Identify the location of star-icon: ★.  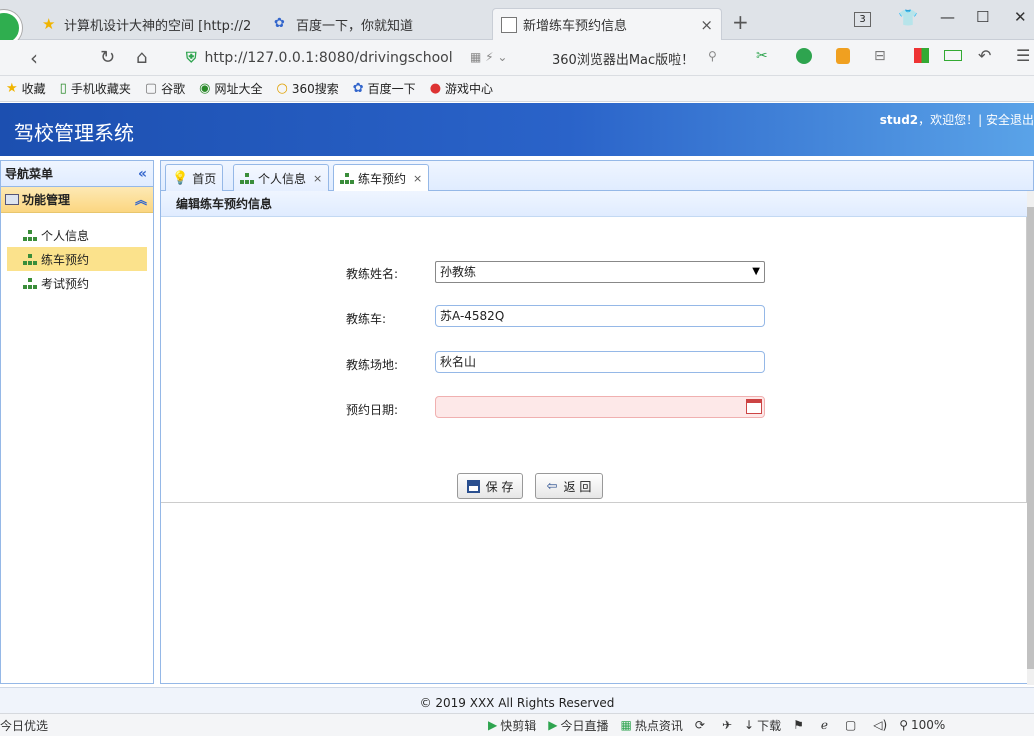
(12, 88).